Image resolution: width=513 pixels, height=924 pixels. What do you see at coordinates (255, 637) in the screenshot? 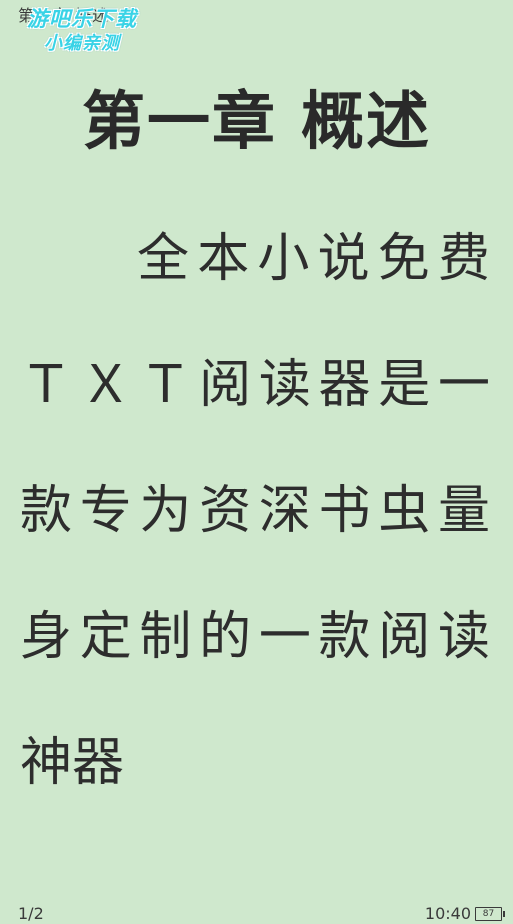
I see `content-line: 身定制的一款阅读` at bounding box center [255, 637].